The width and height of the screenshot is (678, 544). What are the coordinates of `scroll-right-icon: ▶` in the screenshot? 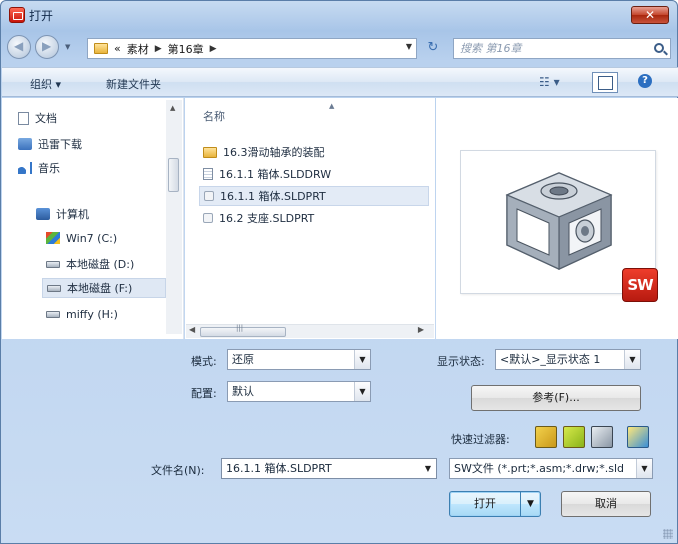 It's located at (421, 329).